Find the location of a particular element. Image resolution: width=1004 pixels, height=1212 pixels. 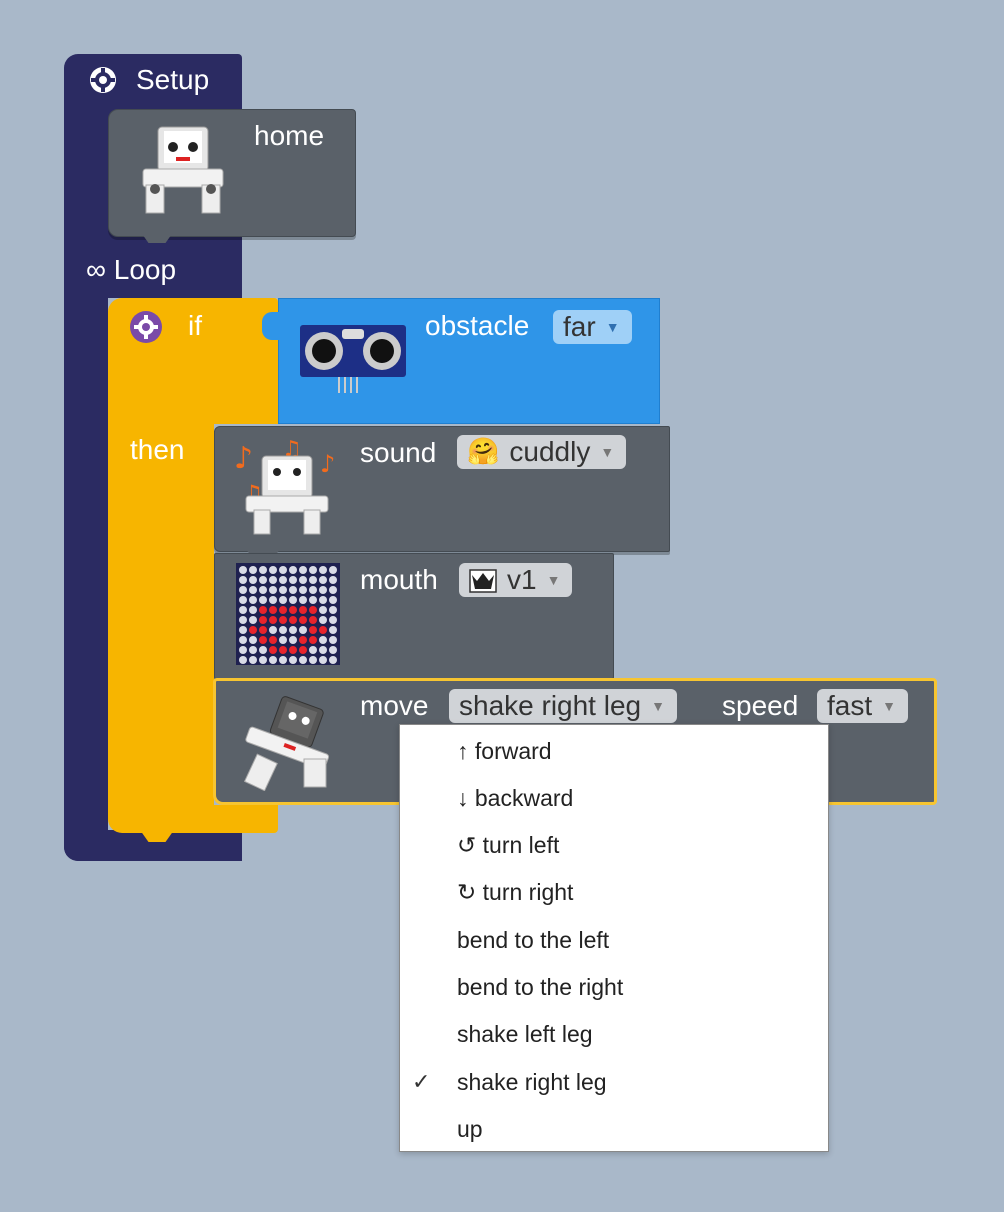

obstacle-dropdown: far ▼ is located at coordinates (592, 327).